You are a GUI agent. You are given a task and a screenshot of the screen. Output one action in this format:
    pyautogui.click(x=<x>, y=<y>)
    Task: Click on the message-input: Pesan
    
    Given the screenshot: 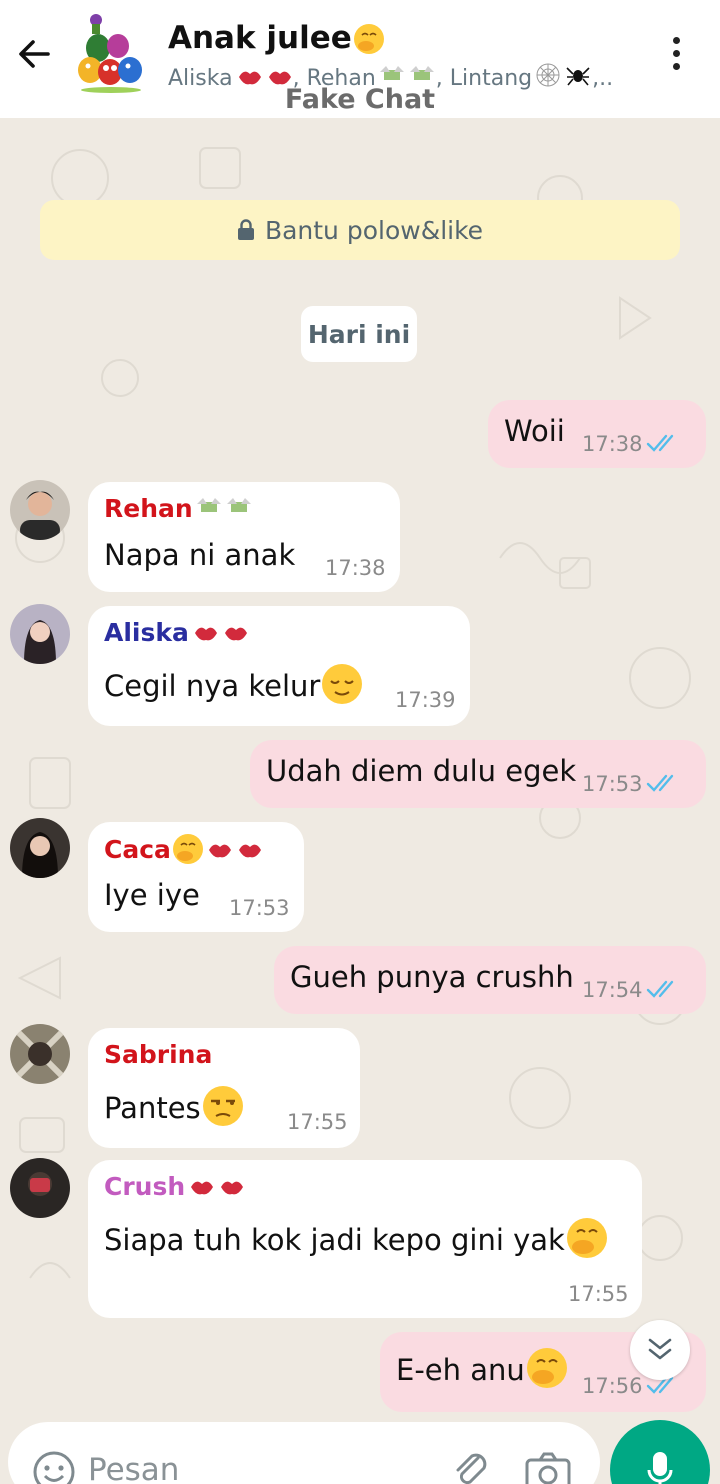 What is the action you would take?
    pyautogui.click(x=133, y=1468)
    